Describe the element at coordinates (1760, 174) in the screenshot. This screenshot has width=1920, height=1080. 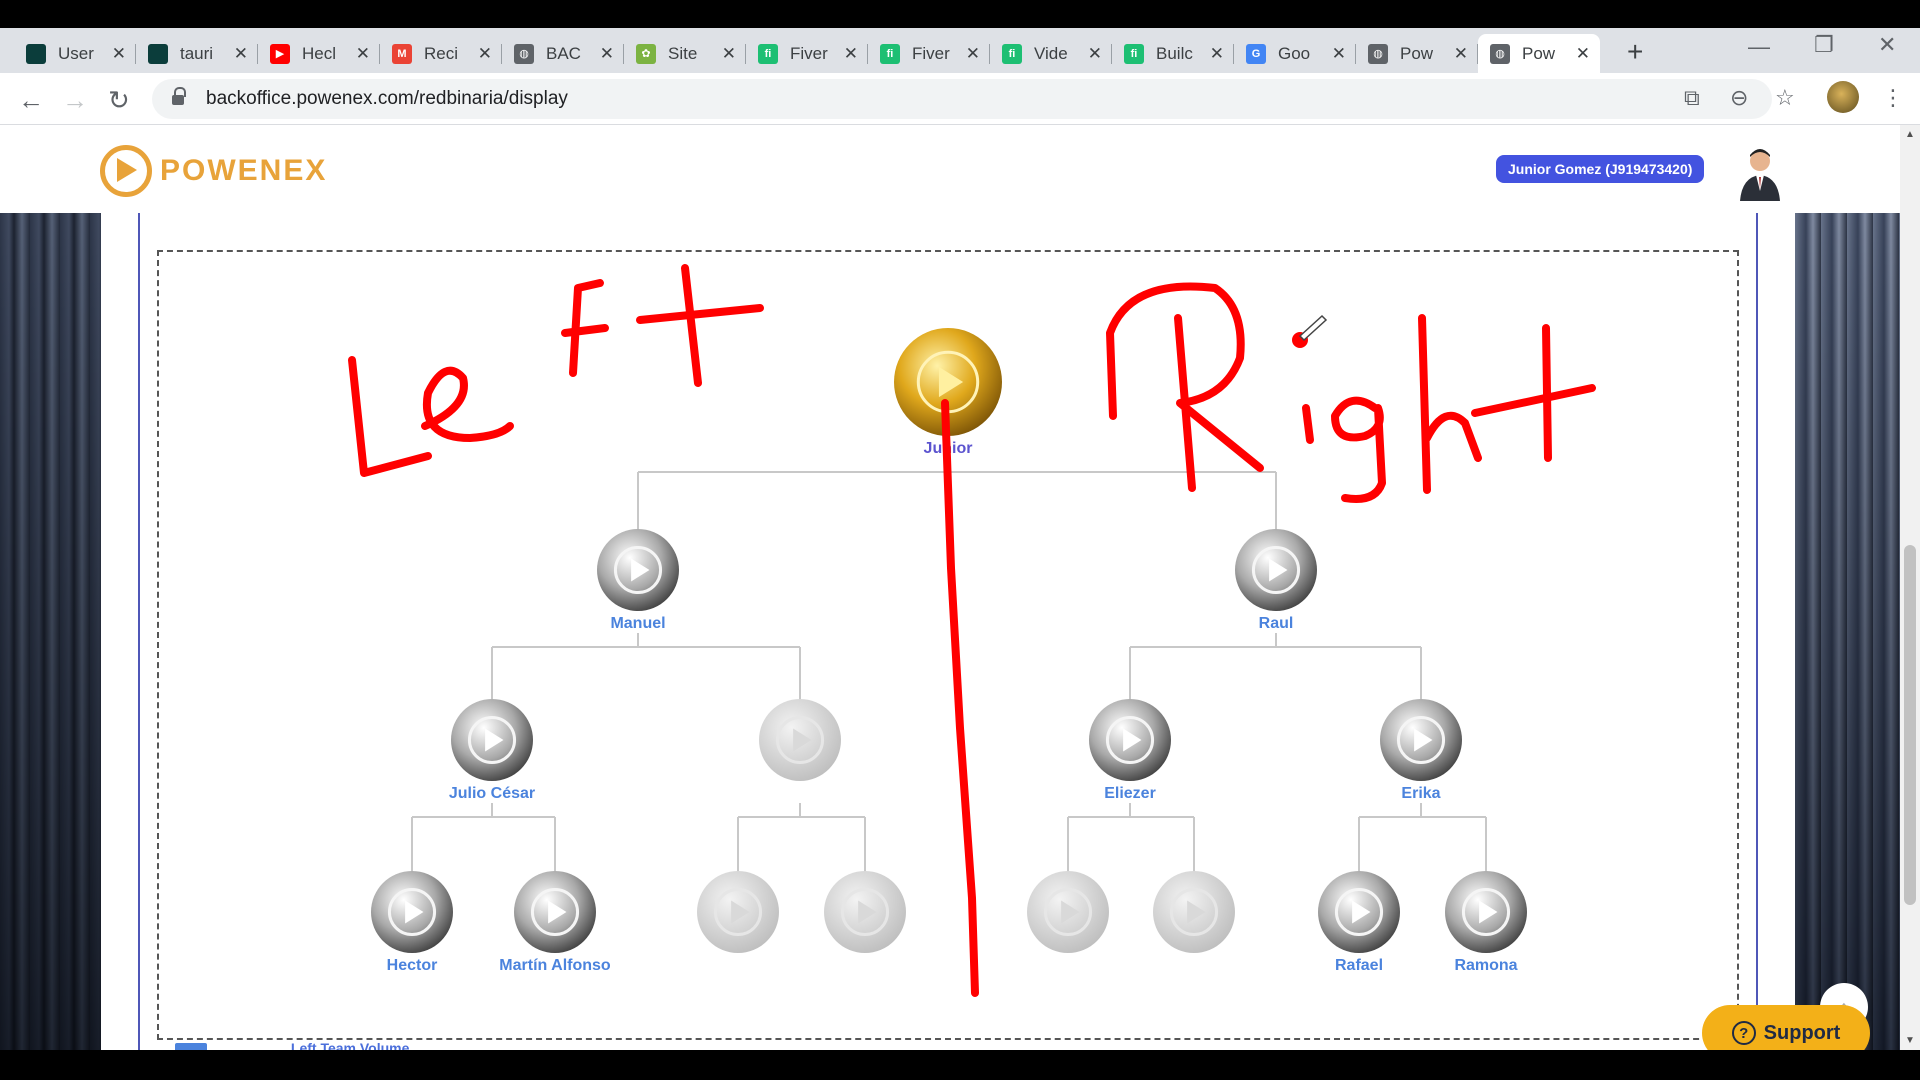
I see `user-avatar-icon` at that location.